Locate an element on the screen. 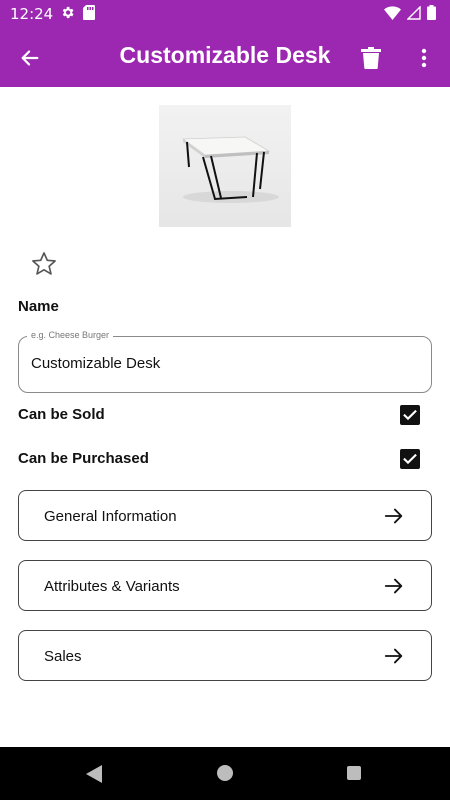 Image resolution: width=450 pixels, height=800 pixels. more-vert-icon is located at coordinates (424, 58).